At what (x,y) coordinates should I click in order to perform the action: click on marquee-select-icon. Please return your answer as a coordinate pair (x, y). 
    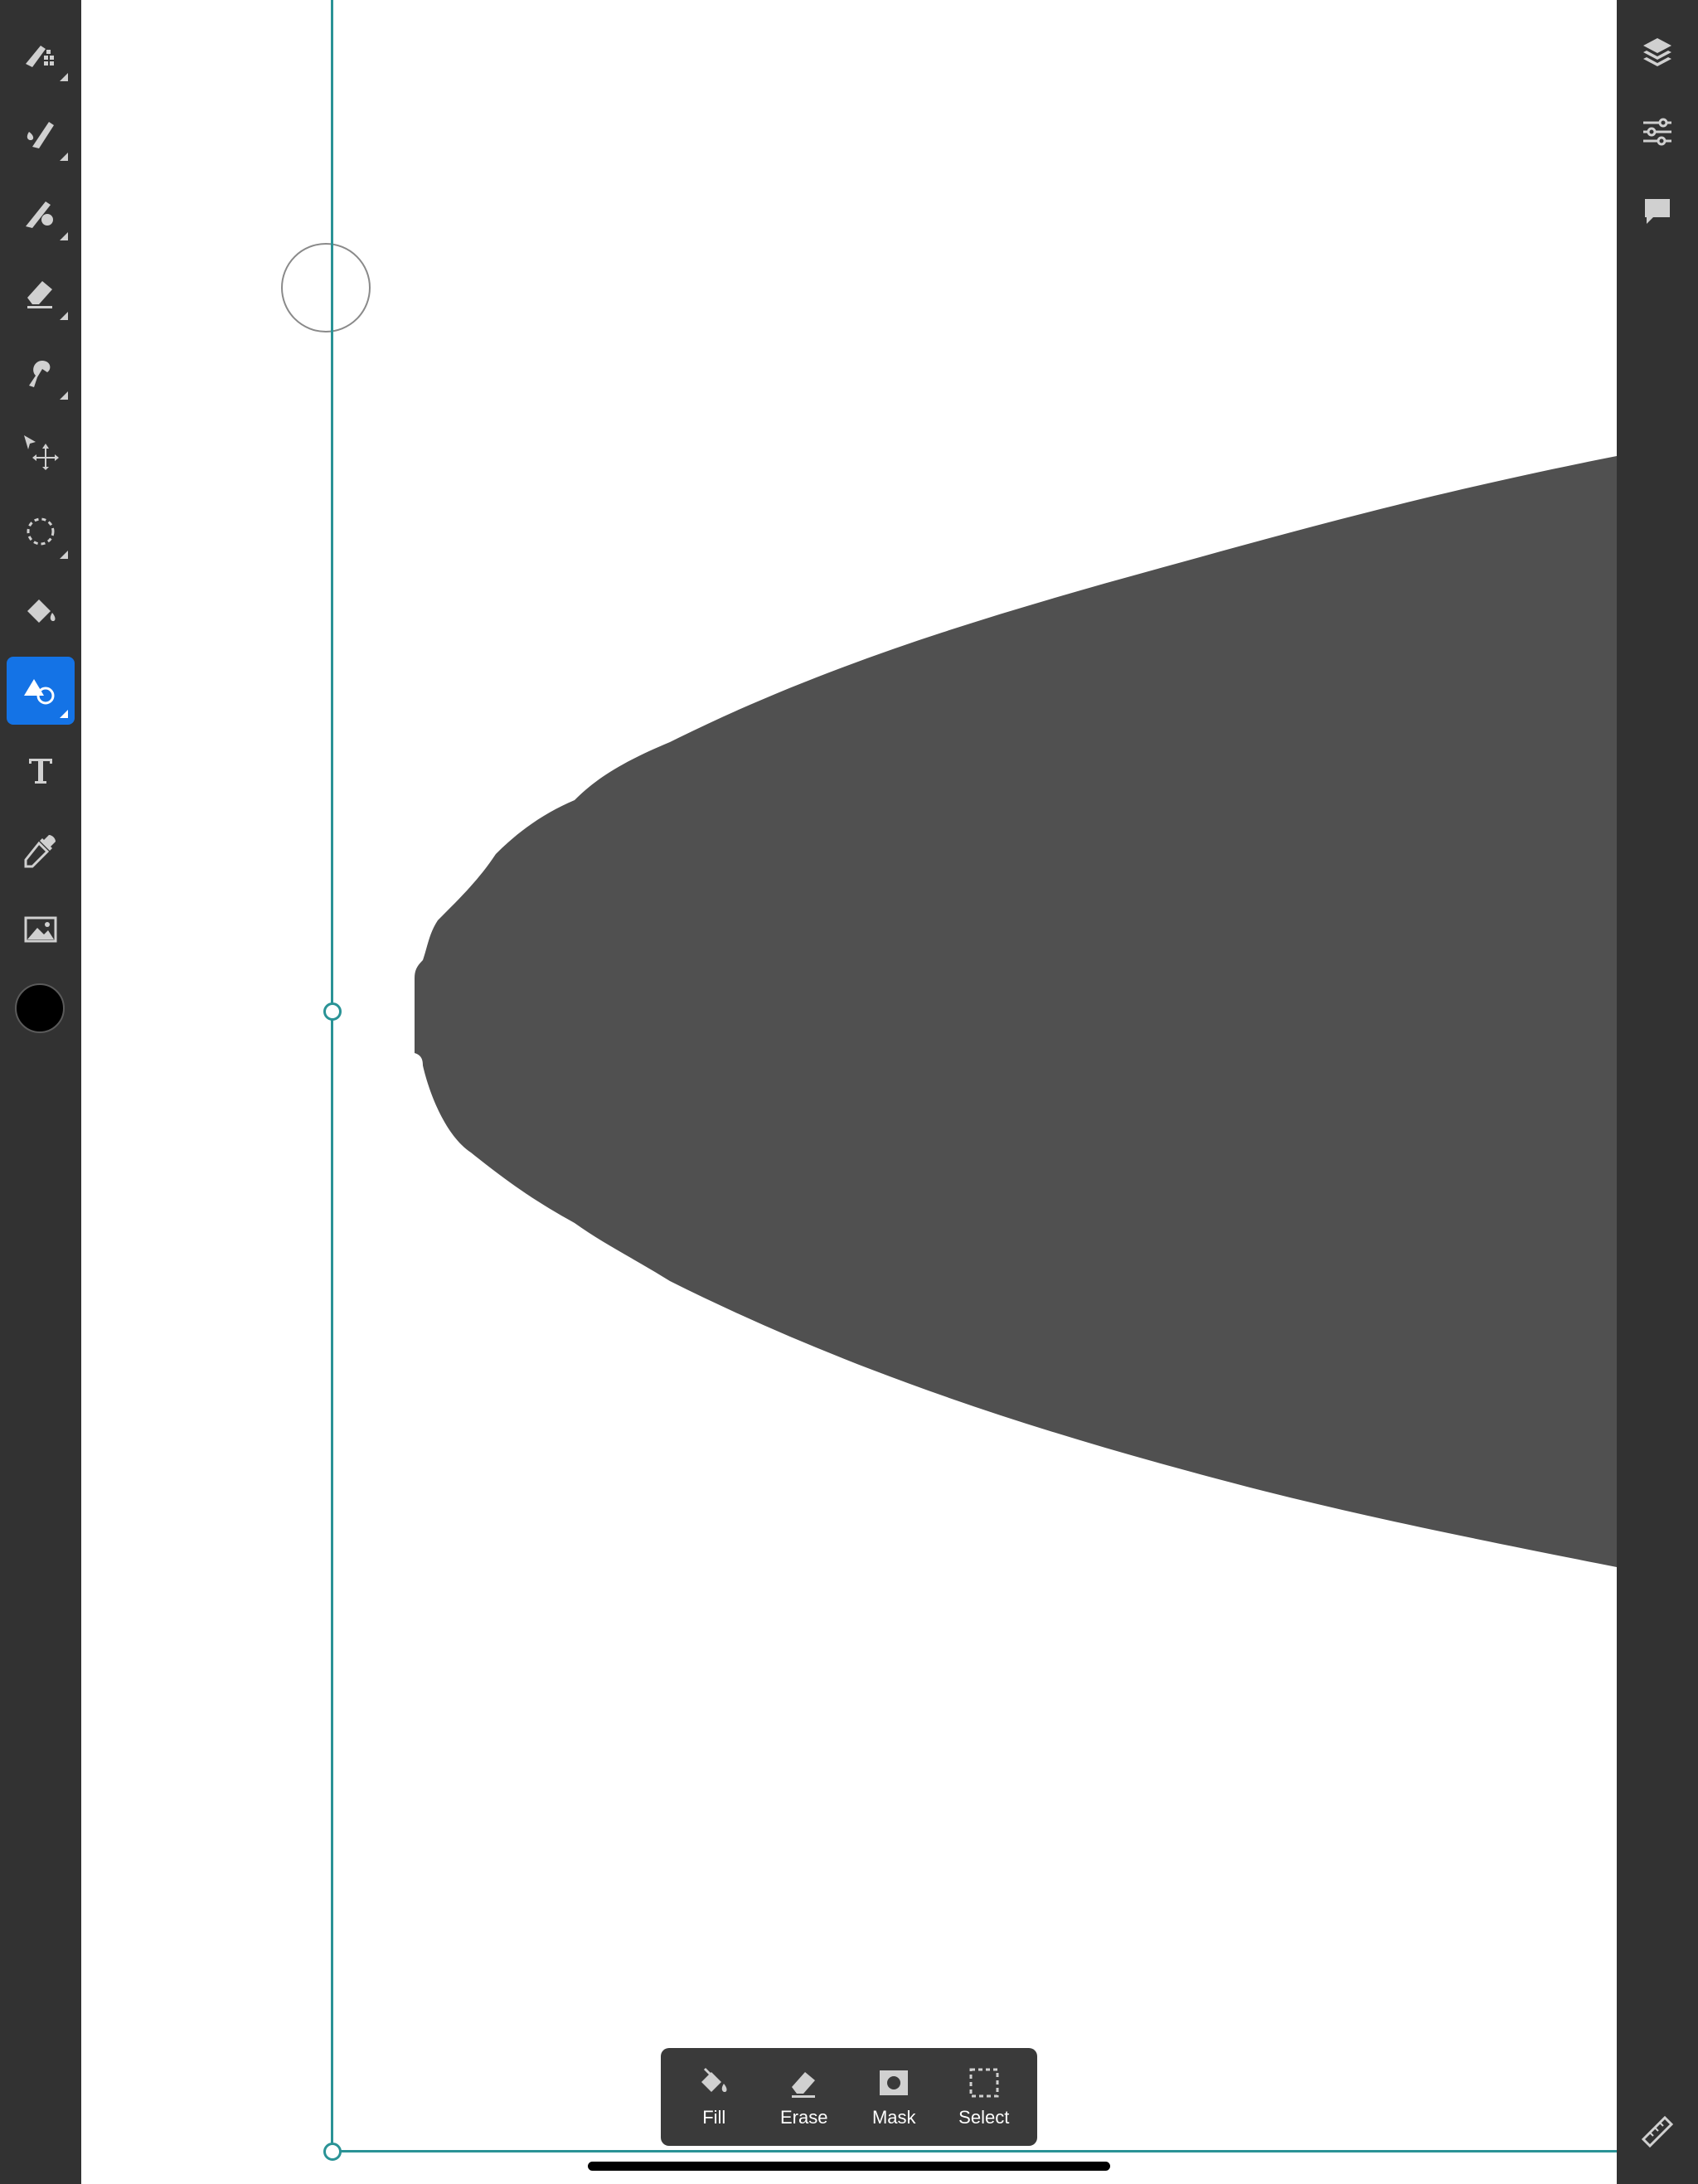
    Looking at the image, I should click on (984, 2083).